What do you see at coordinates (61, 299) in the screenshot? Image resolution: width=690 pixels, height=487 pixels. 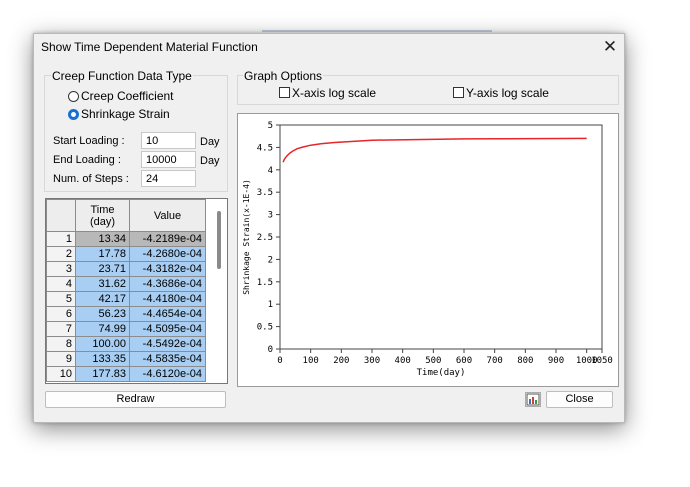 I see `row-index: 5` at bounding box center [61, 299].